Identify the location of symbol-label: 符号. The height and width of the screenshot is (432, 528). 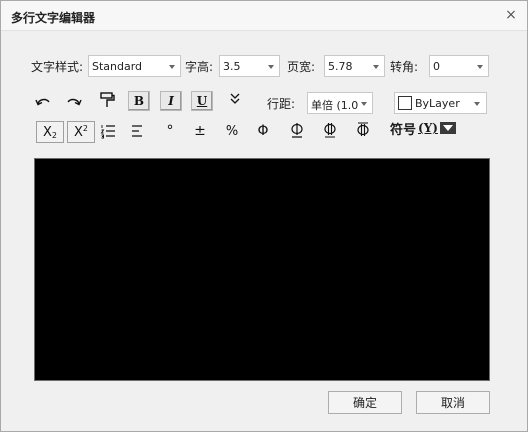
(403, 130).